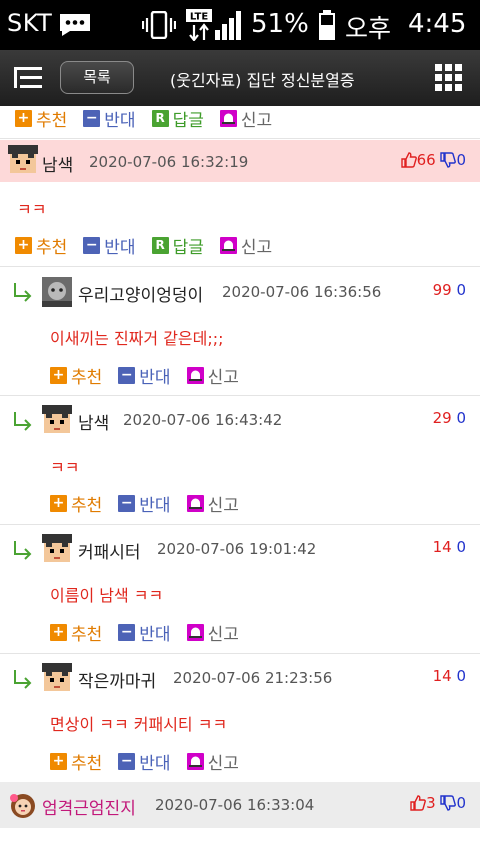 The image size is (480, 844). What do you see at coordinates (137, 338) in the screenshot?
I see `reply-text: 이새끼는 진짜거 같은데;;;` at bounding box center [137, 338].